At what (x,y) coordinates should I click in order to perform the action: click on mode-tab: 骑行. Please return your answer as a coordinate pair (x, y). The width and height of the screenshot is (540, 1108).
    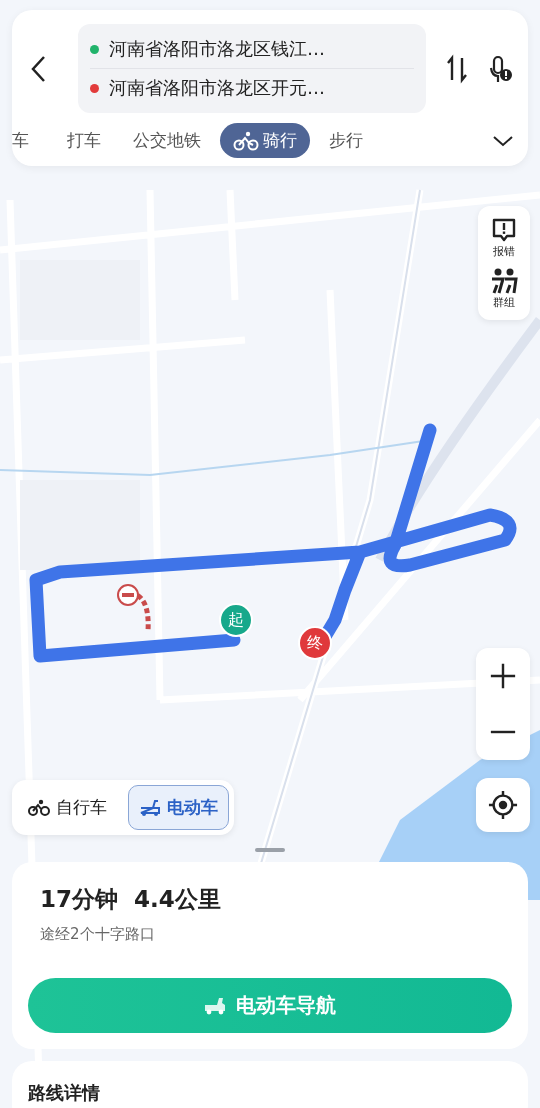
    Looking at the image, I should click on (265, 140).